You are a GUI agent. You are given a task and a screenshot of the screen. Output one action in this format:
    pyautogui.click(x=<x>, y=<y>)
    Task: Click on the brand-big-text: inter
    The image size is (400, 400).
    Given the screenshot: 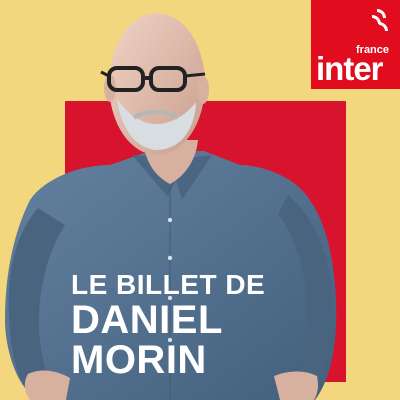 What is the action you would take?
    pyautogui.click(x=350, y=68)
    